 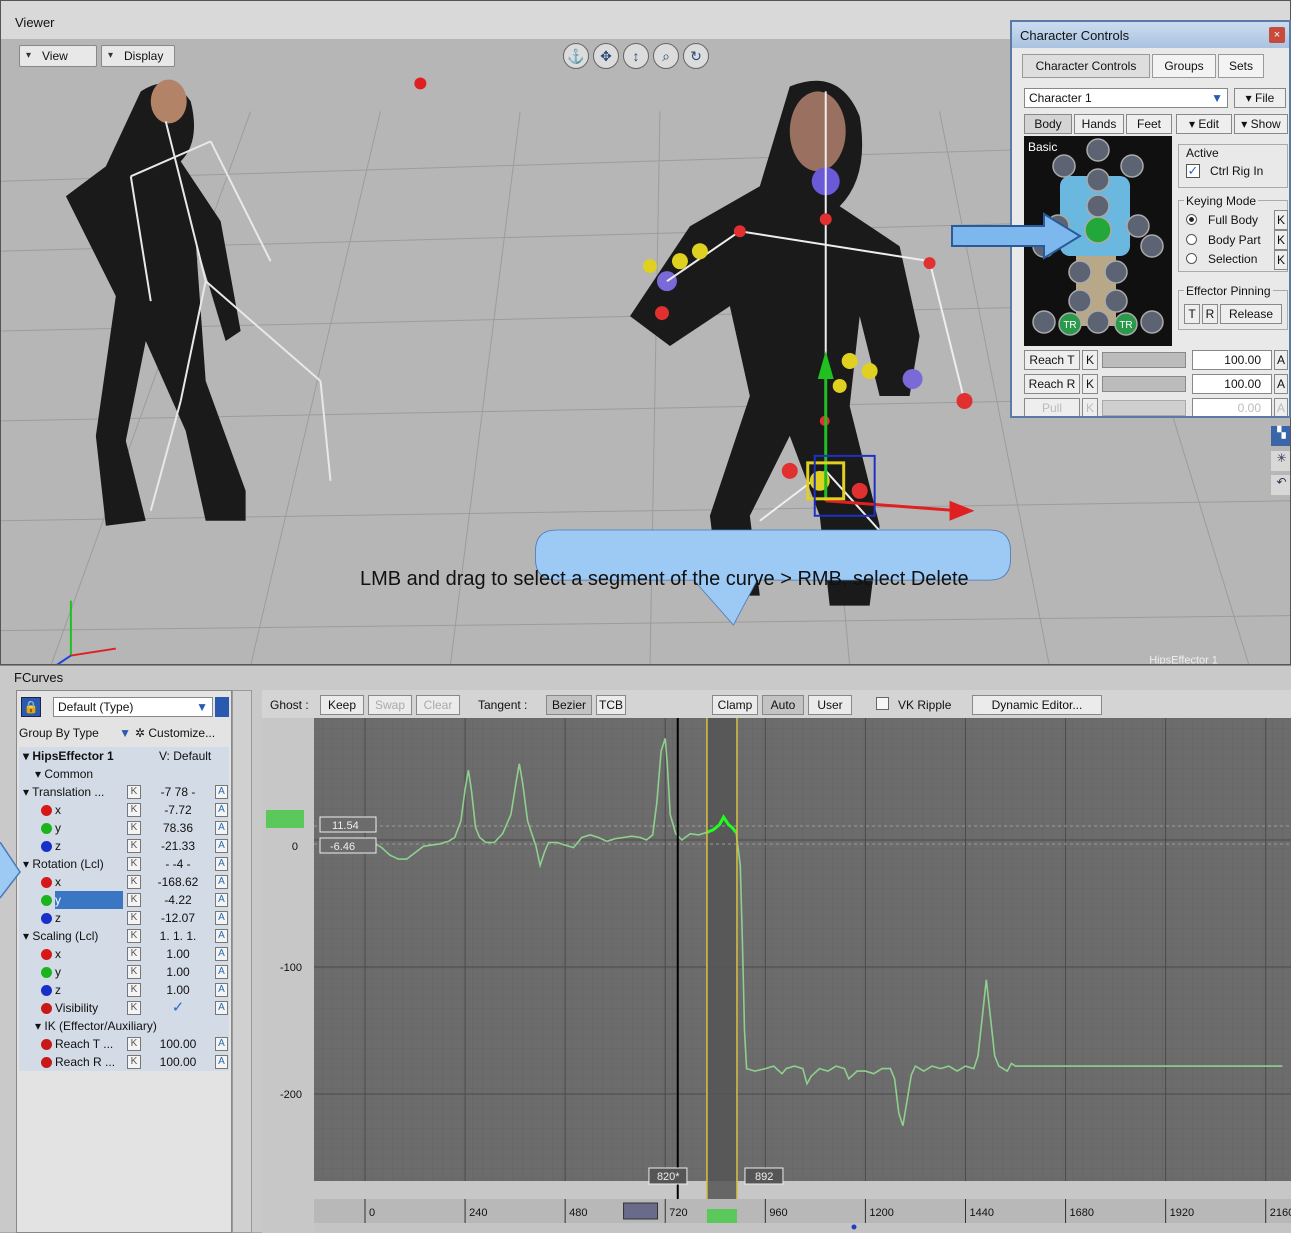 I want to click on reach-t-auto-button: A, so click(x=1281, y=360).